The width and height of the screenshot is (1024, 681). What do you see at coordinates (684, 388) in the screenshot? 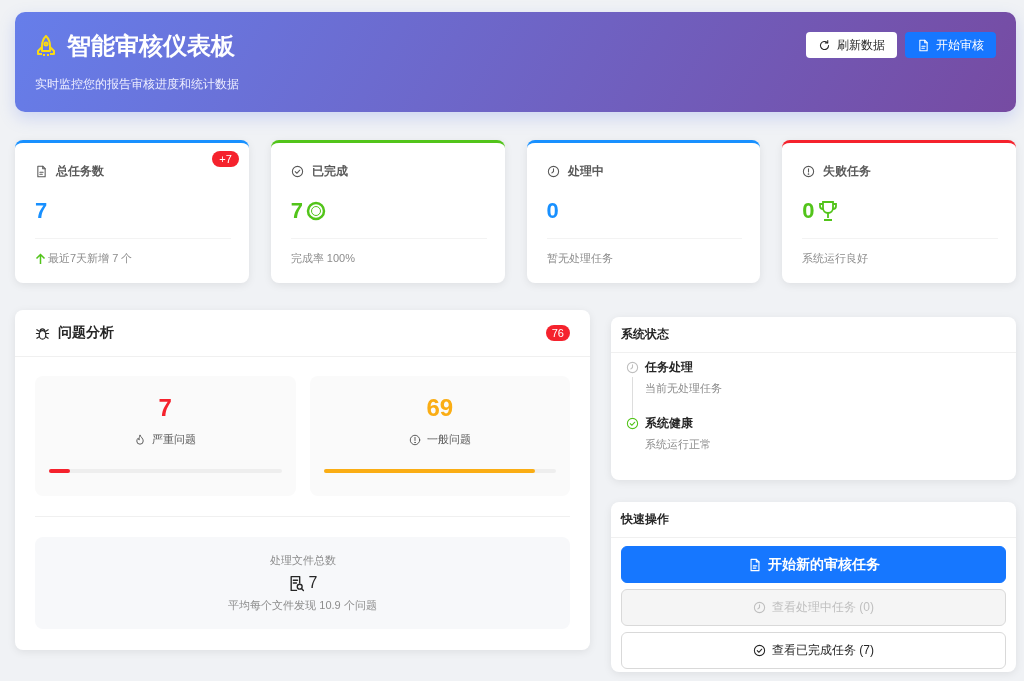
I see `status-detail: 当前无处理任务` at bounding box center [684, 388].